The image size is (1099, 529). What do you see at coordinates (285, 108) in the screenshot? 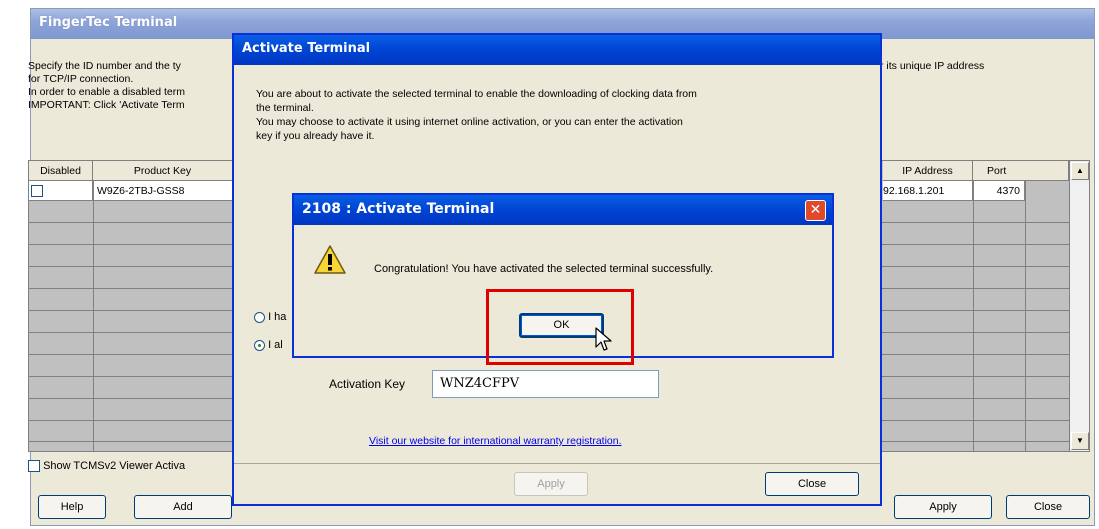
I see `activate-text-line-2: the terminal.` at bounding box center [285, 108].